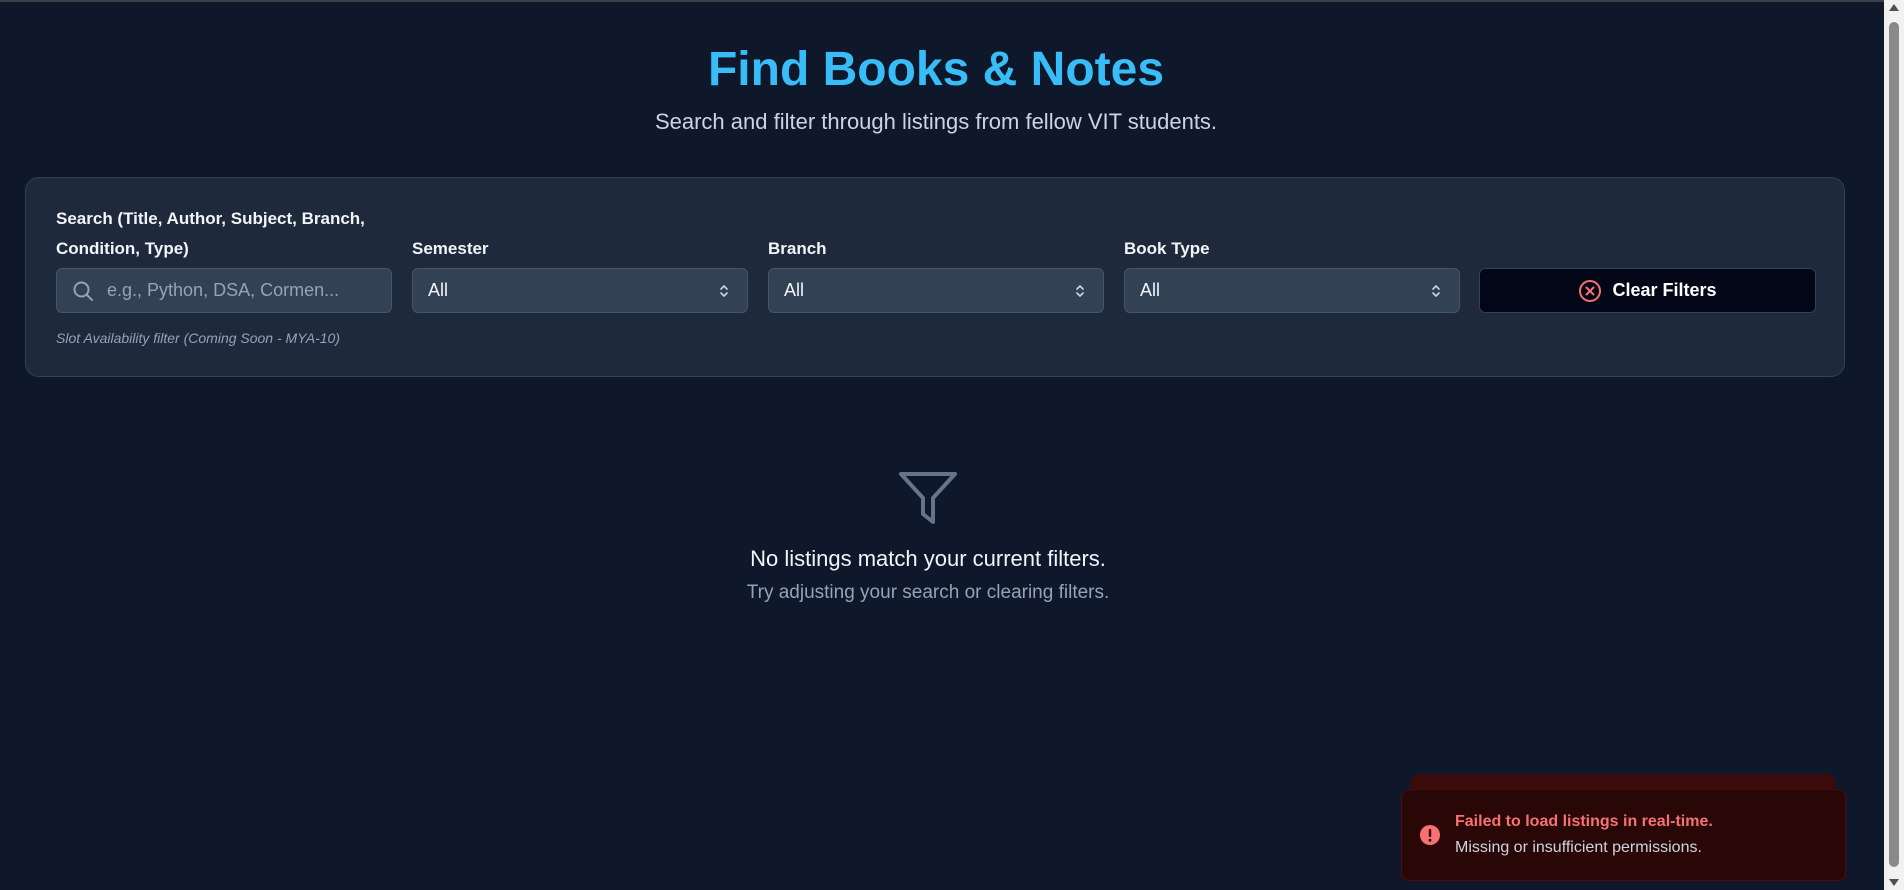  I want to click on book-type-value: All, so click(1150, 290).